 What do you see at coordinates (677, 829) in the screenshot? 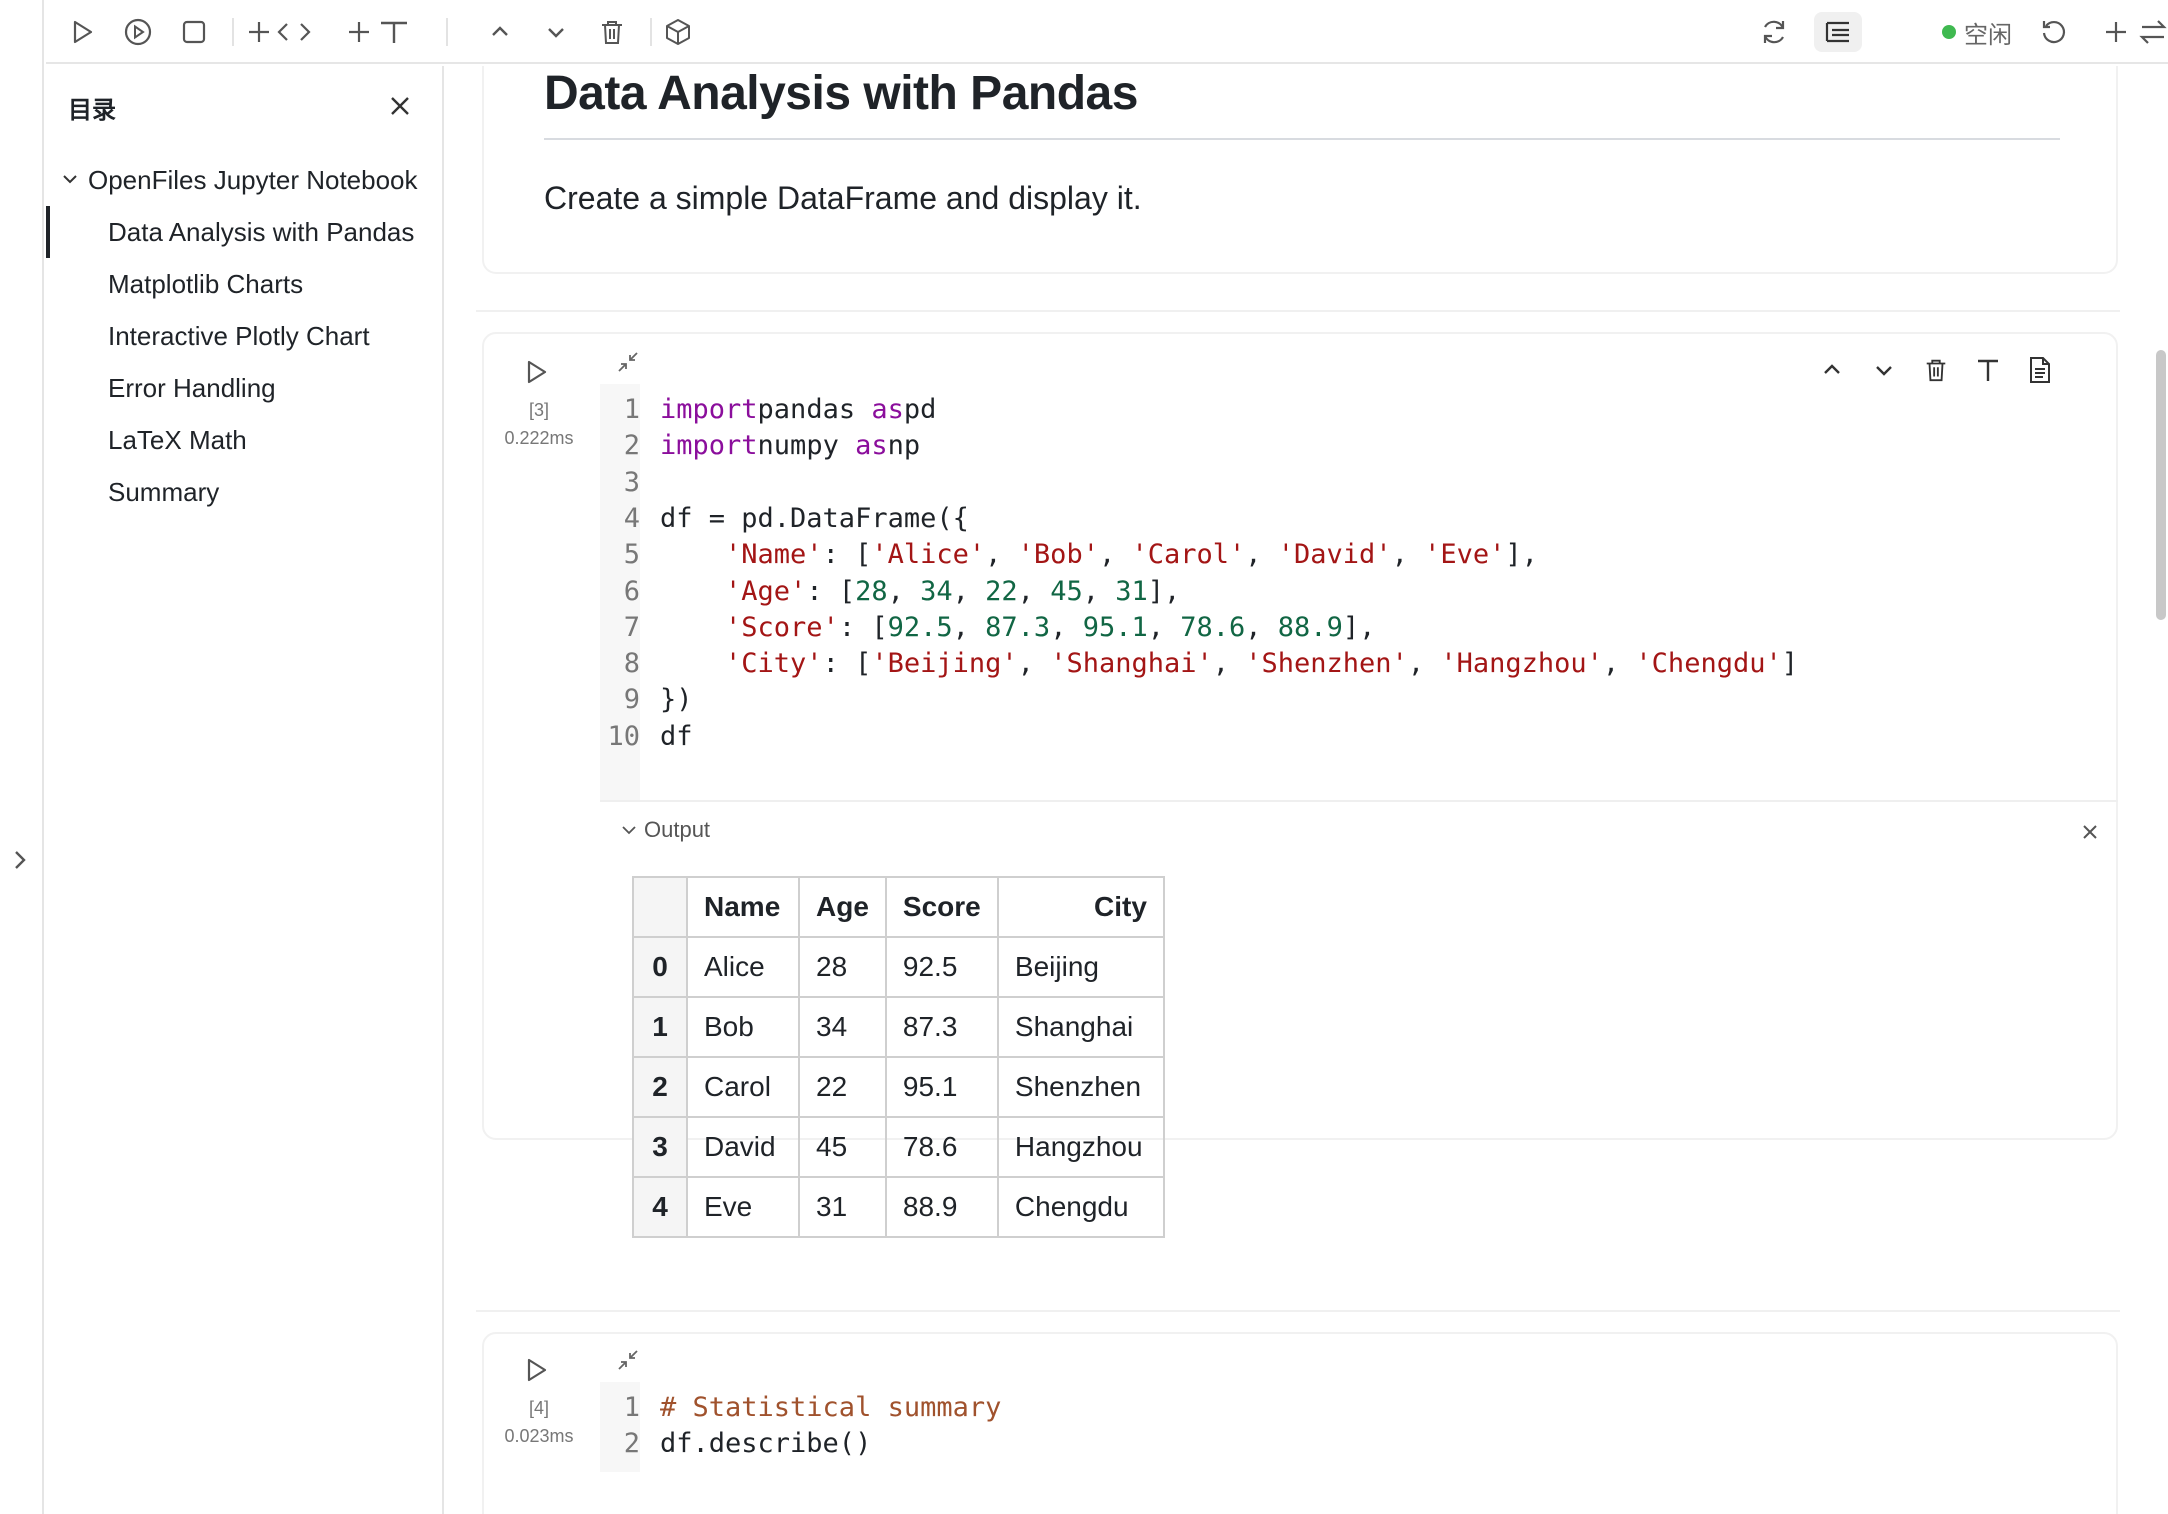
I see `output-label: Output` at bounding box center [677, 829].